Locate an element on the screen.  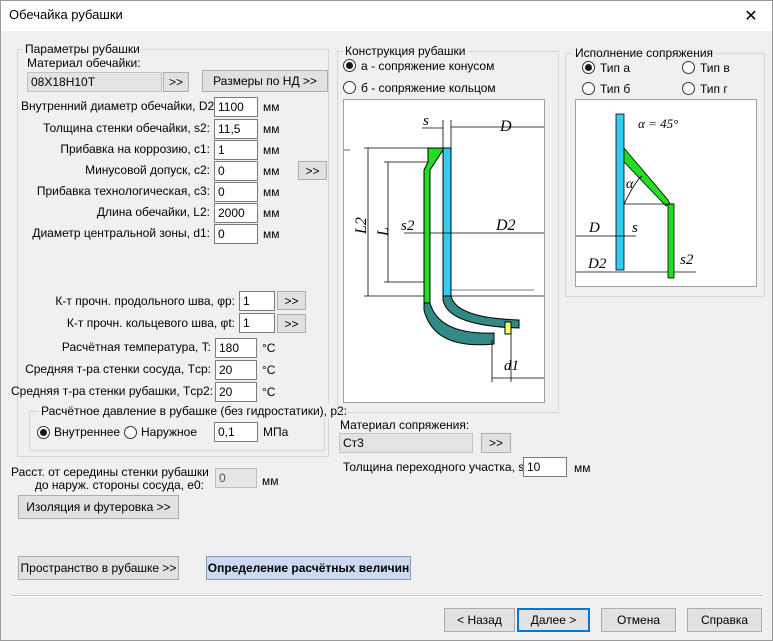
s2-input: 11,5 is located at coordinates (236, 129).